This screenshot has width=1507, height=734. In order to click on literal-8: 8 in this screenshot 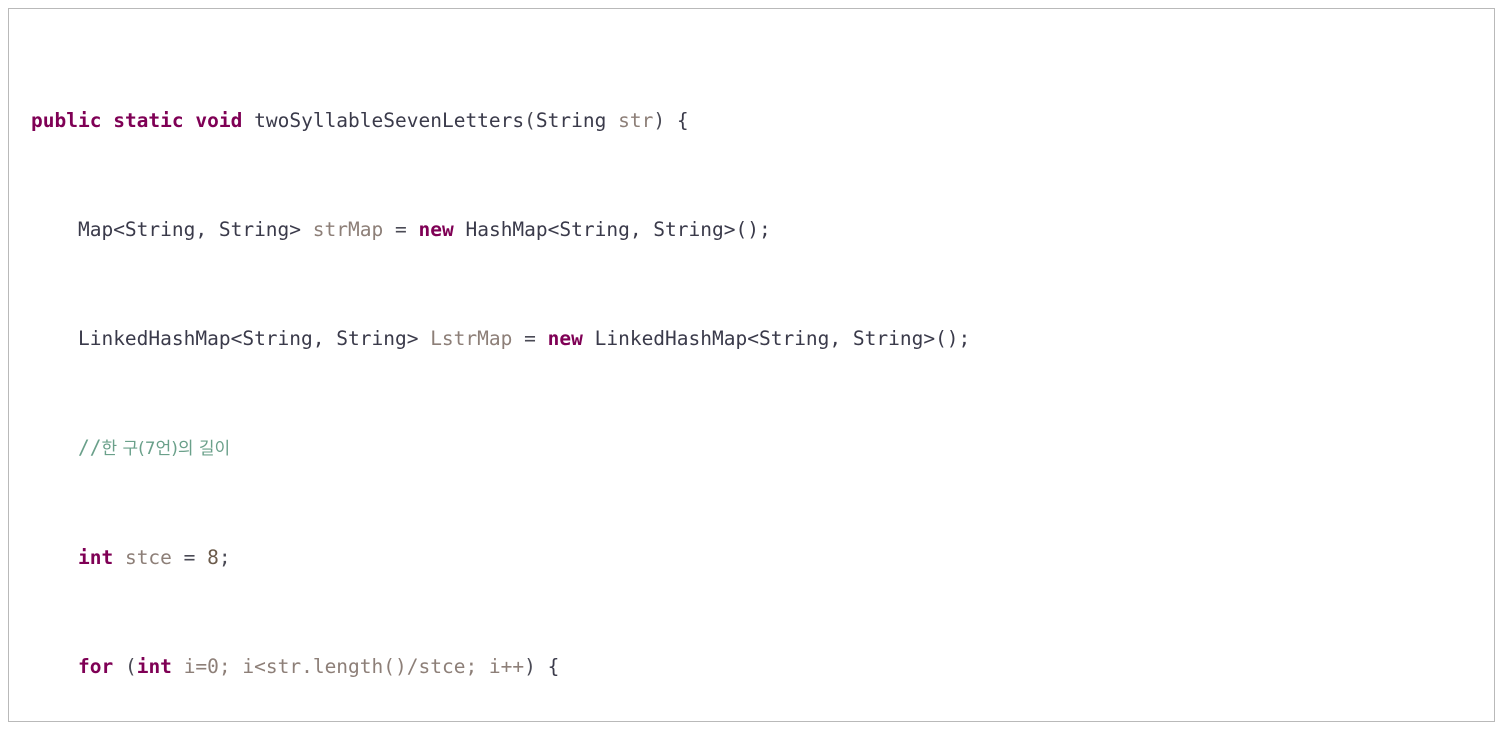, I will do `click(213, 557)`.